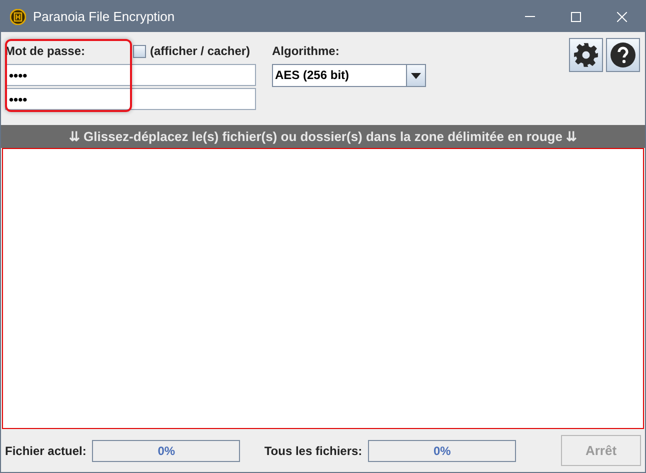 Image resolution: width=646 pixels, height=473 pixels. Describe the element at coordinates (18, 16) in the screenshot. I see `app-logo-icon` at that location.